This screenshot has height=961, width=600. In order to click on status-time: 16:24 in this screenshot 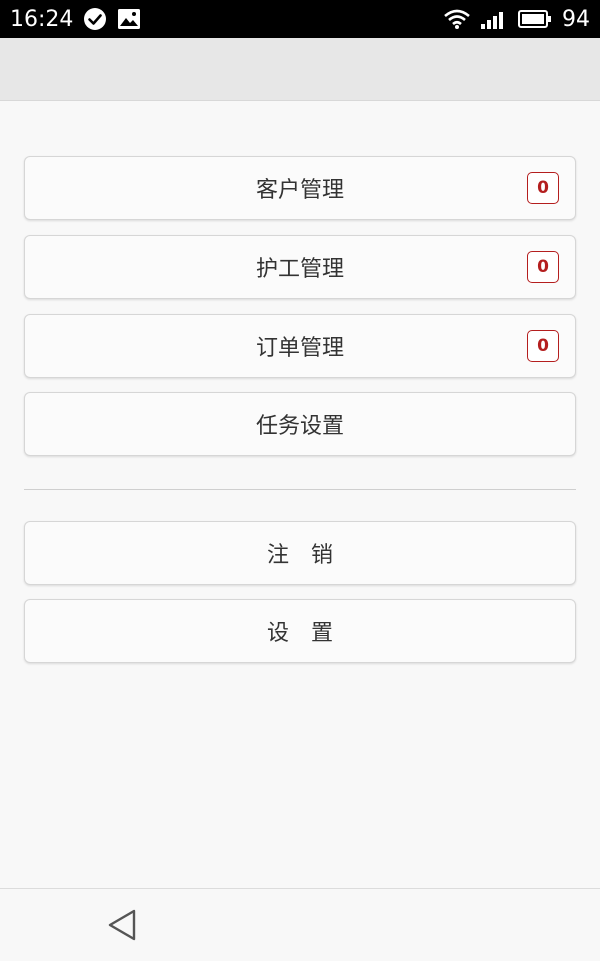, I will do `click(42, 19)`.